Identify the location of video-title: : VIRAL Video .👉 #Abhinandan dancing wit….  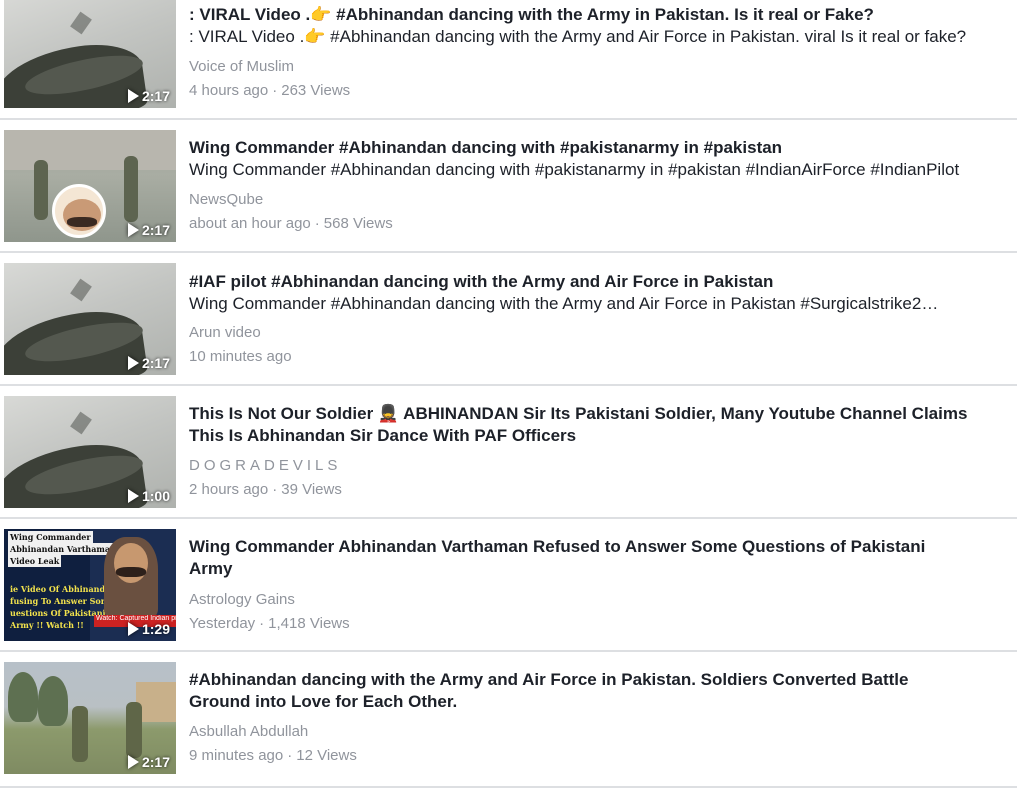
(596, 15).